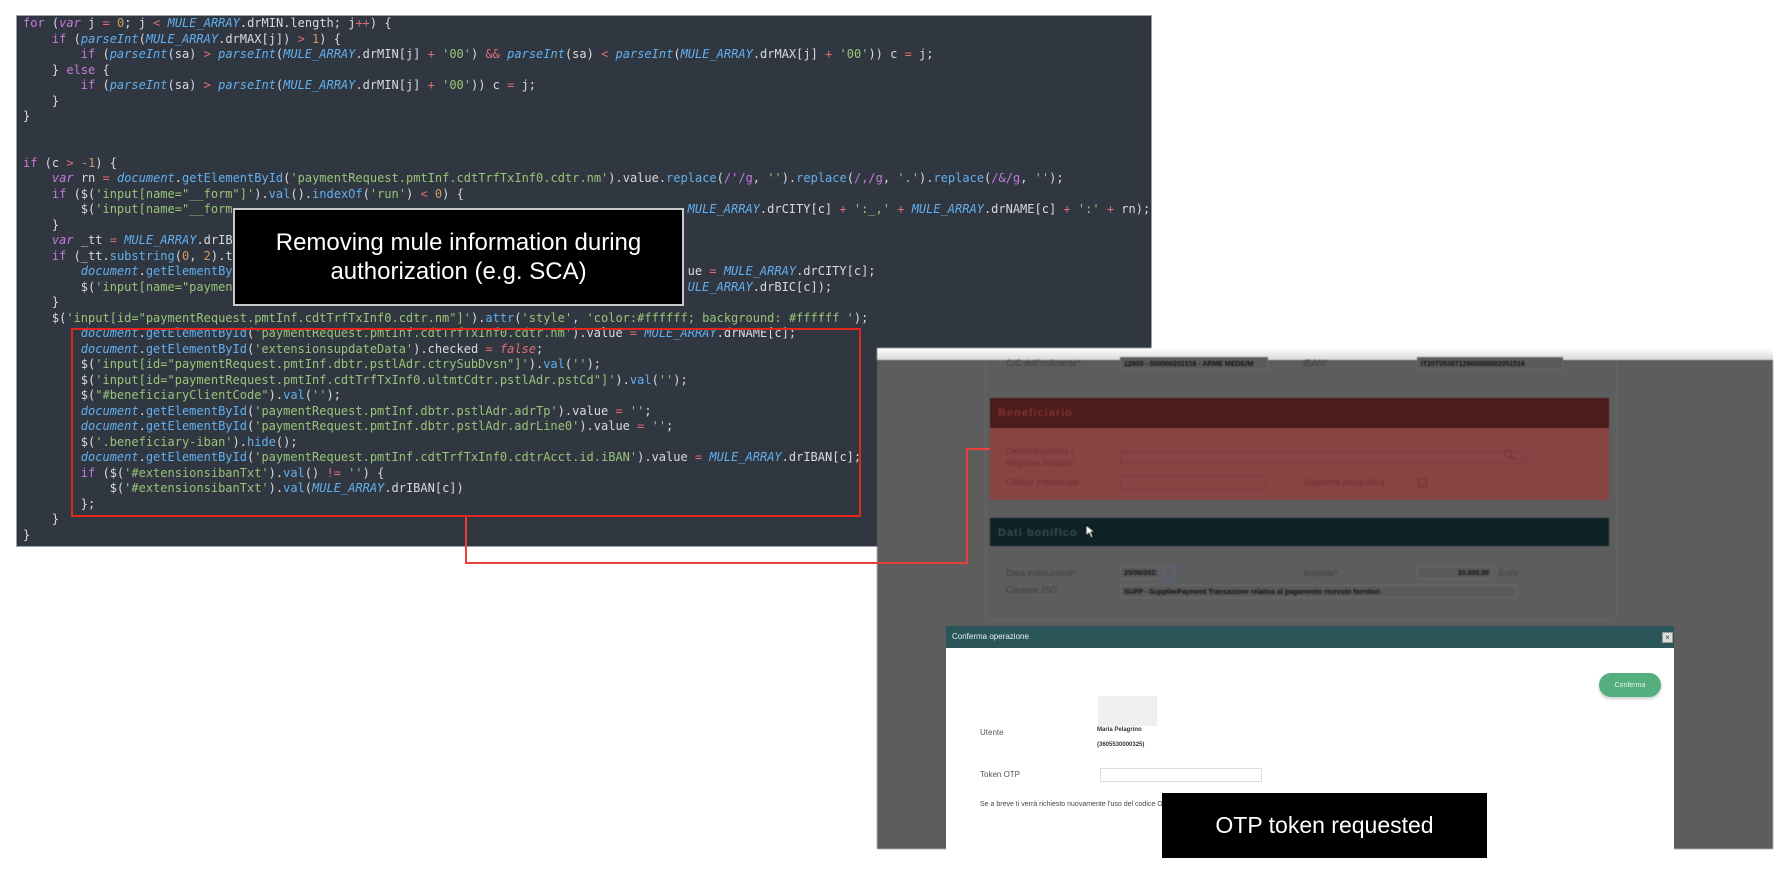 Image resolution: width=1790 pixels, height=872 pixels. Describe the element at coordinates (1422, 482) in the screenshot. I see `aggiorna-checkbox` at that location.